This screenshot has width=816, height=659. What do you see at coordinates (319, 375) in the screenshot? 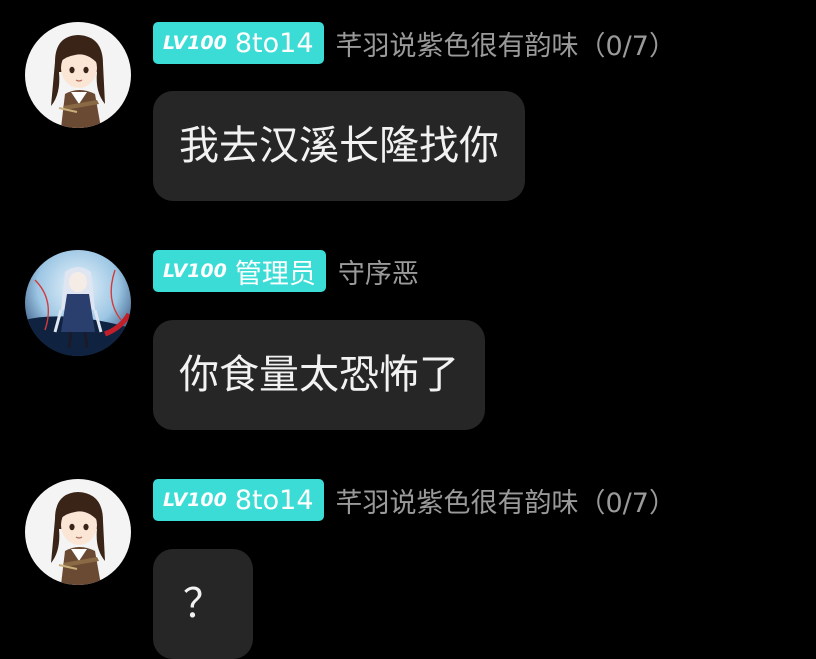
I see `message-bubble: 你食量太恐怖了` at bounding box center [319, 375].